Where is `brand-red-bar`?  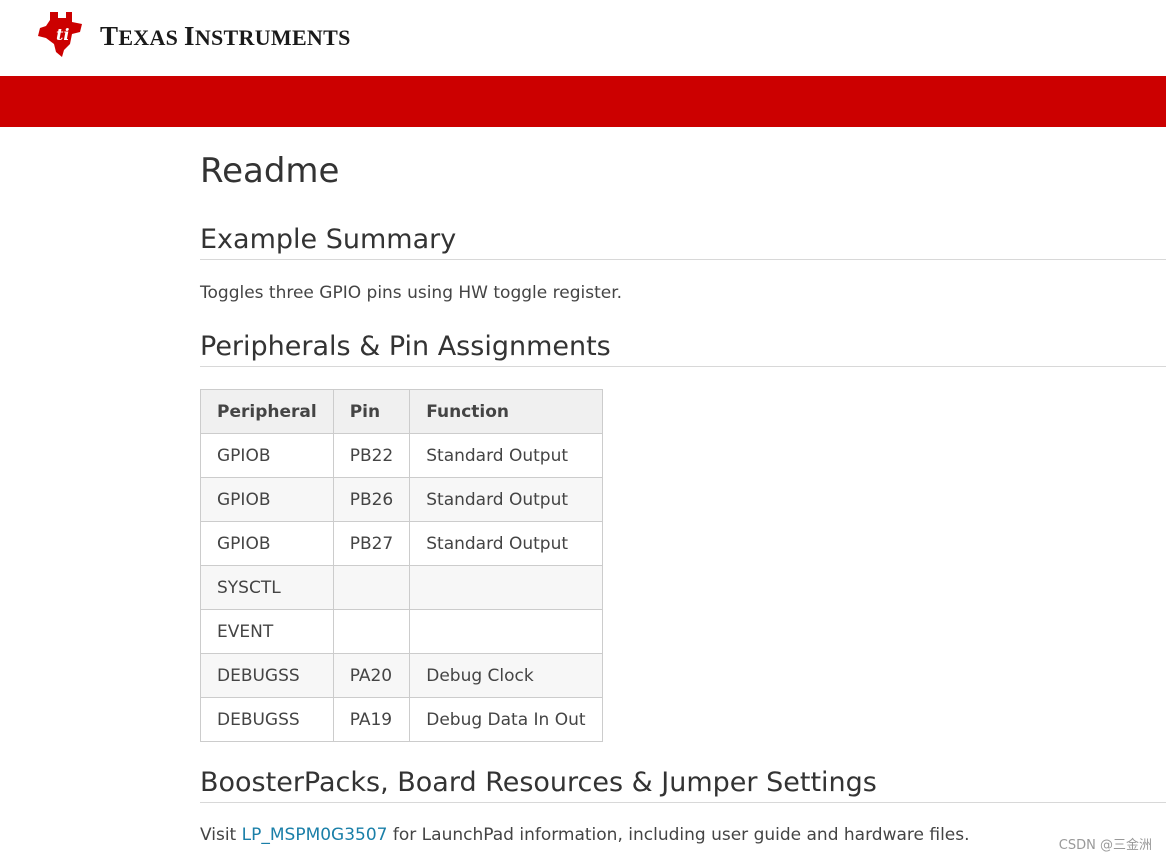 brand-red-bar is located at coordinates (583, 101).